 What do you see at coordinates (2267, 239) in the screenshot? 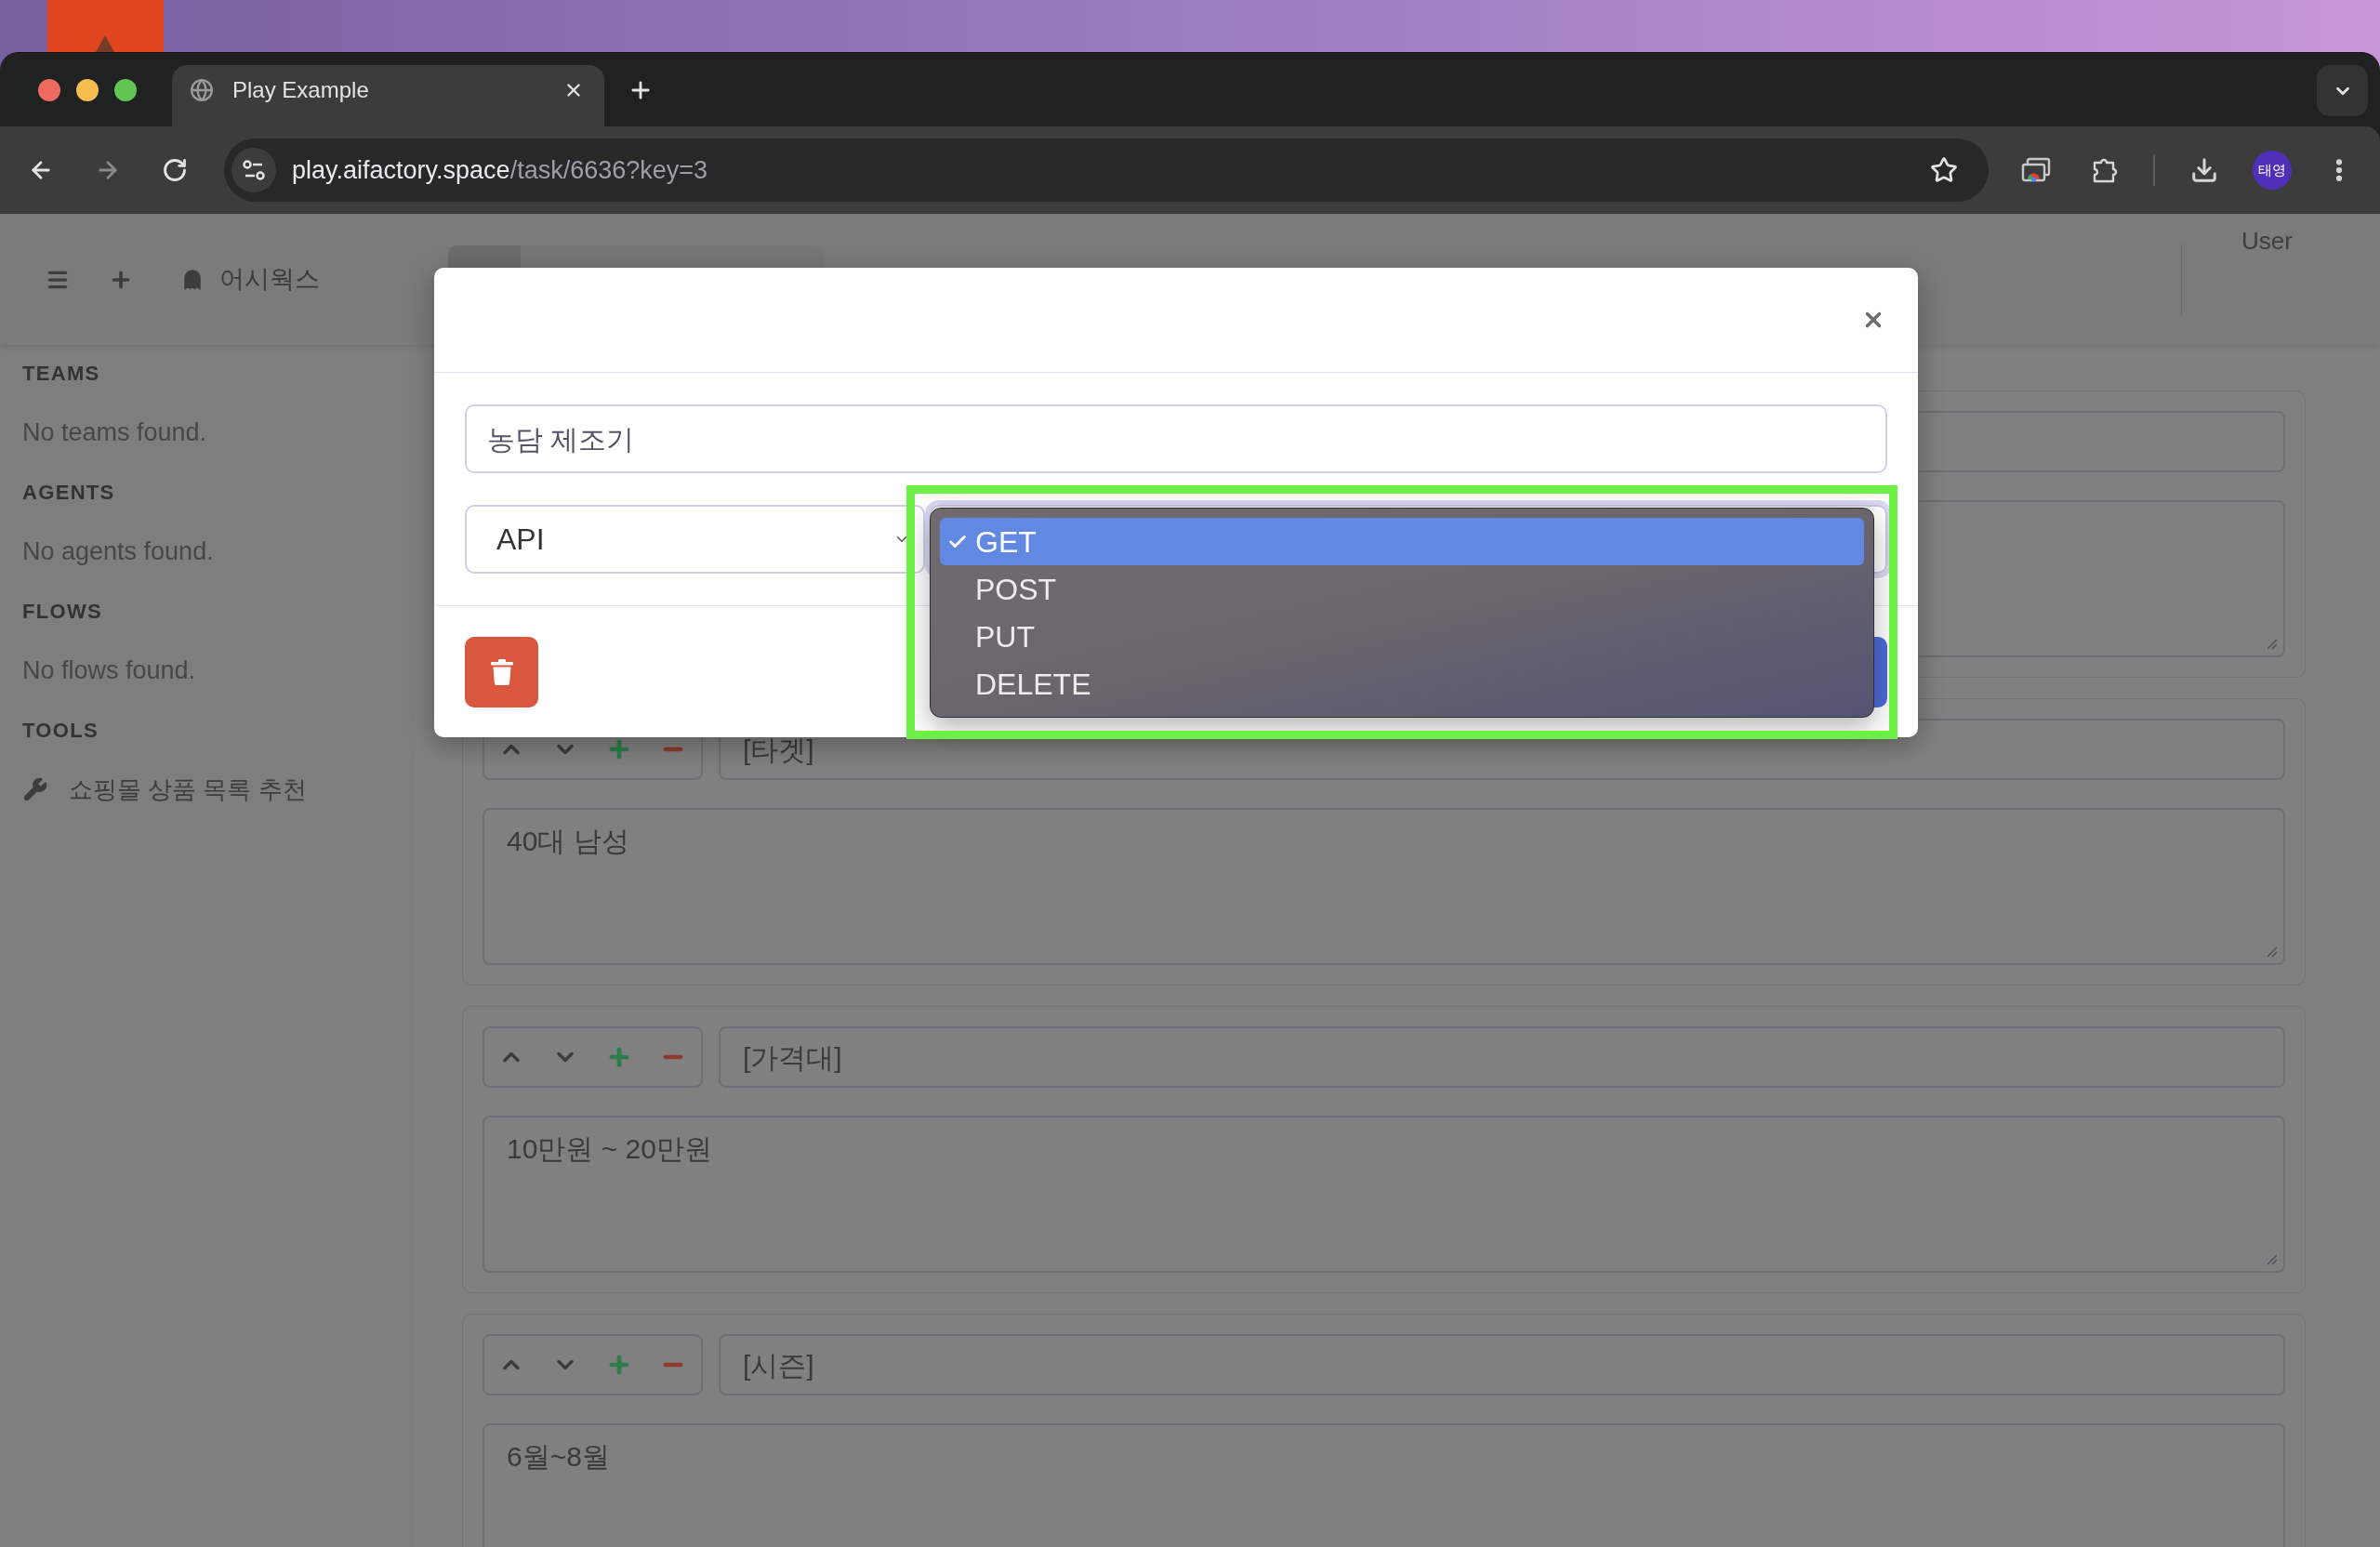
I see `user-label: User` at bounding box center [2267, 239].